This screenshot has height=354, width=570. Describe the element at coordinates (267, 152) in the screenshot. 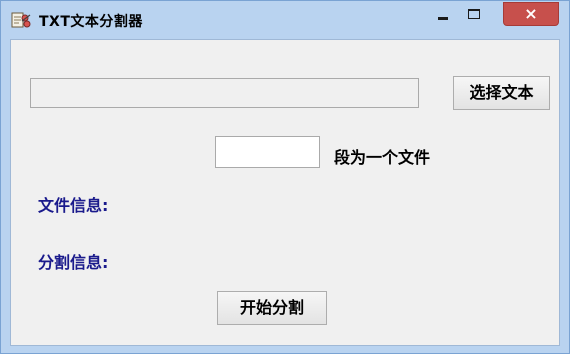

I see `segment-count-input` at that location.